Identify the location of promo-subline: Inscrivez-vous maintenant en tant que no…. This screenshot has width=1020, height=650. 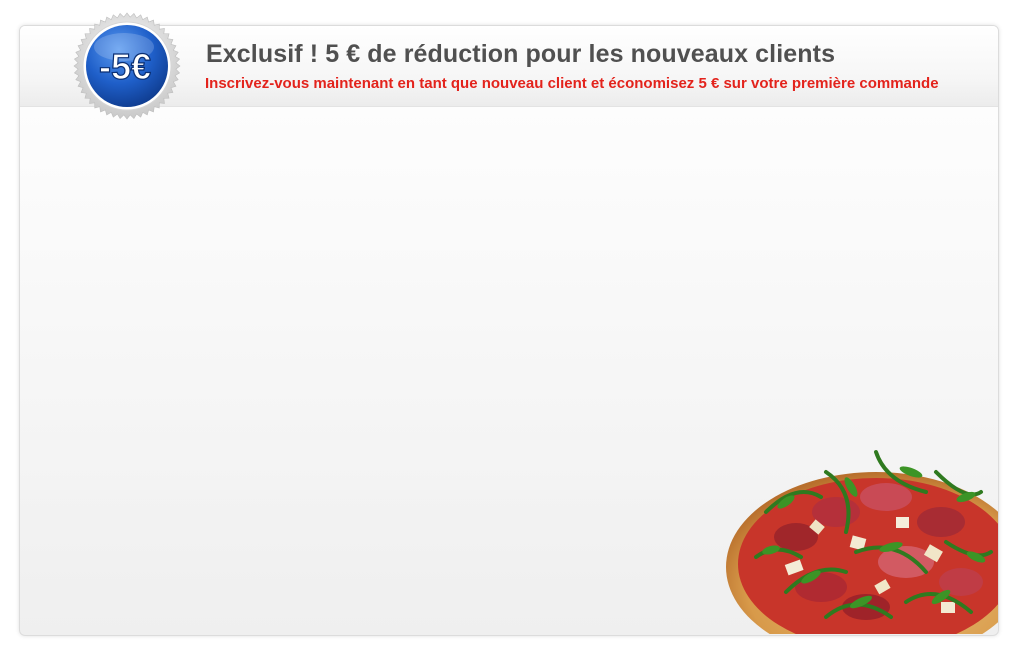
(572, 83).